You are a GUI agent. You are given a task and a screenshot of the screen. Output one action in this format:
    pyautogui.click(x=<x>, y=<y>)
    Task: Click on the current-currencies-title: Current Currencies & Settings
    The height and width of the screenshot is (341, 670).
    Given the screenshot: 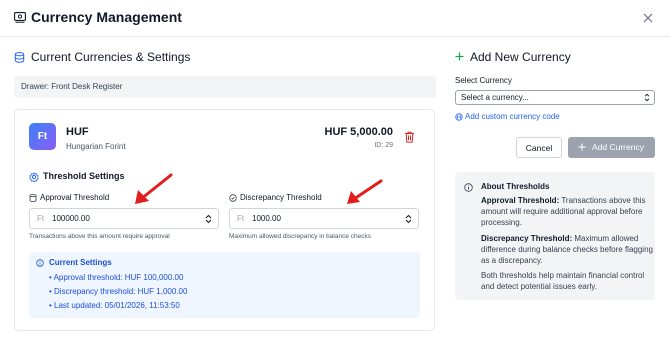 What is the action you would take?
    pyautogui.click(x=111, y=57)
    